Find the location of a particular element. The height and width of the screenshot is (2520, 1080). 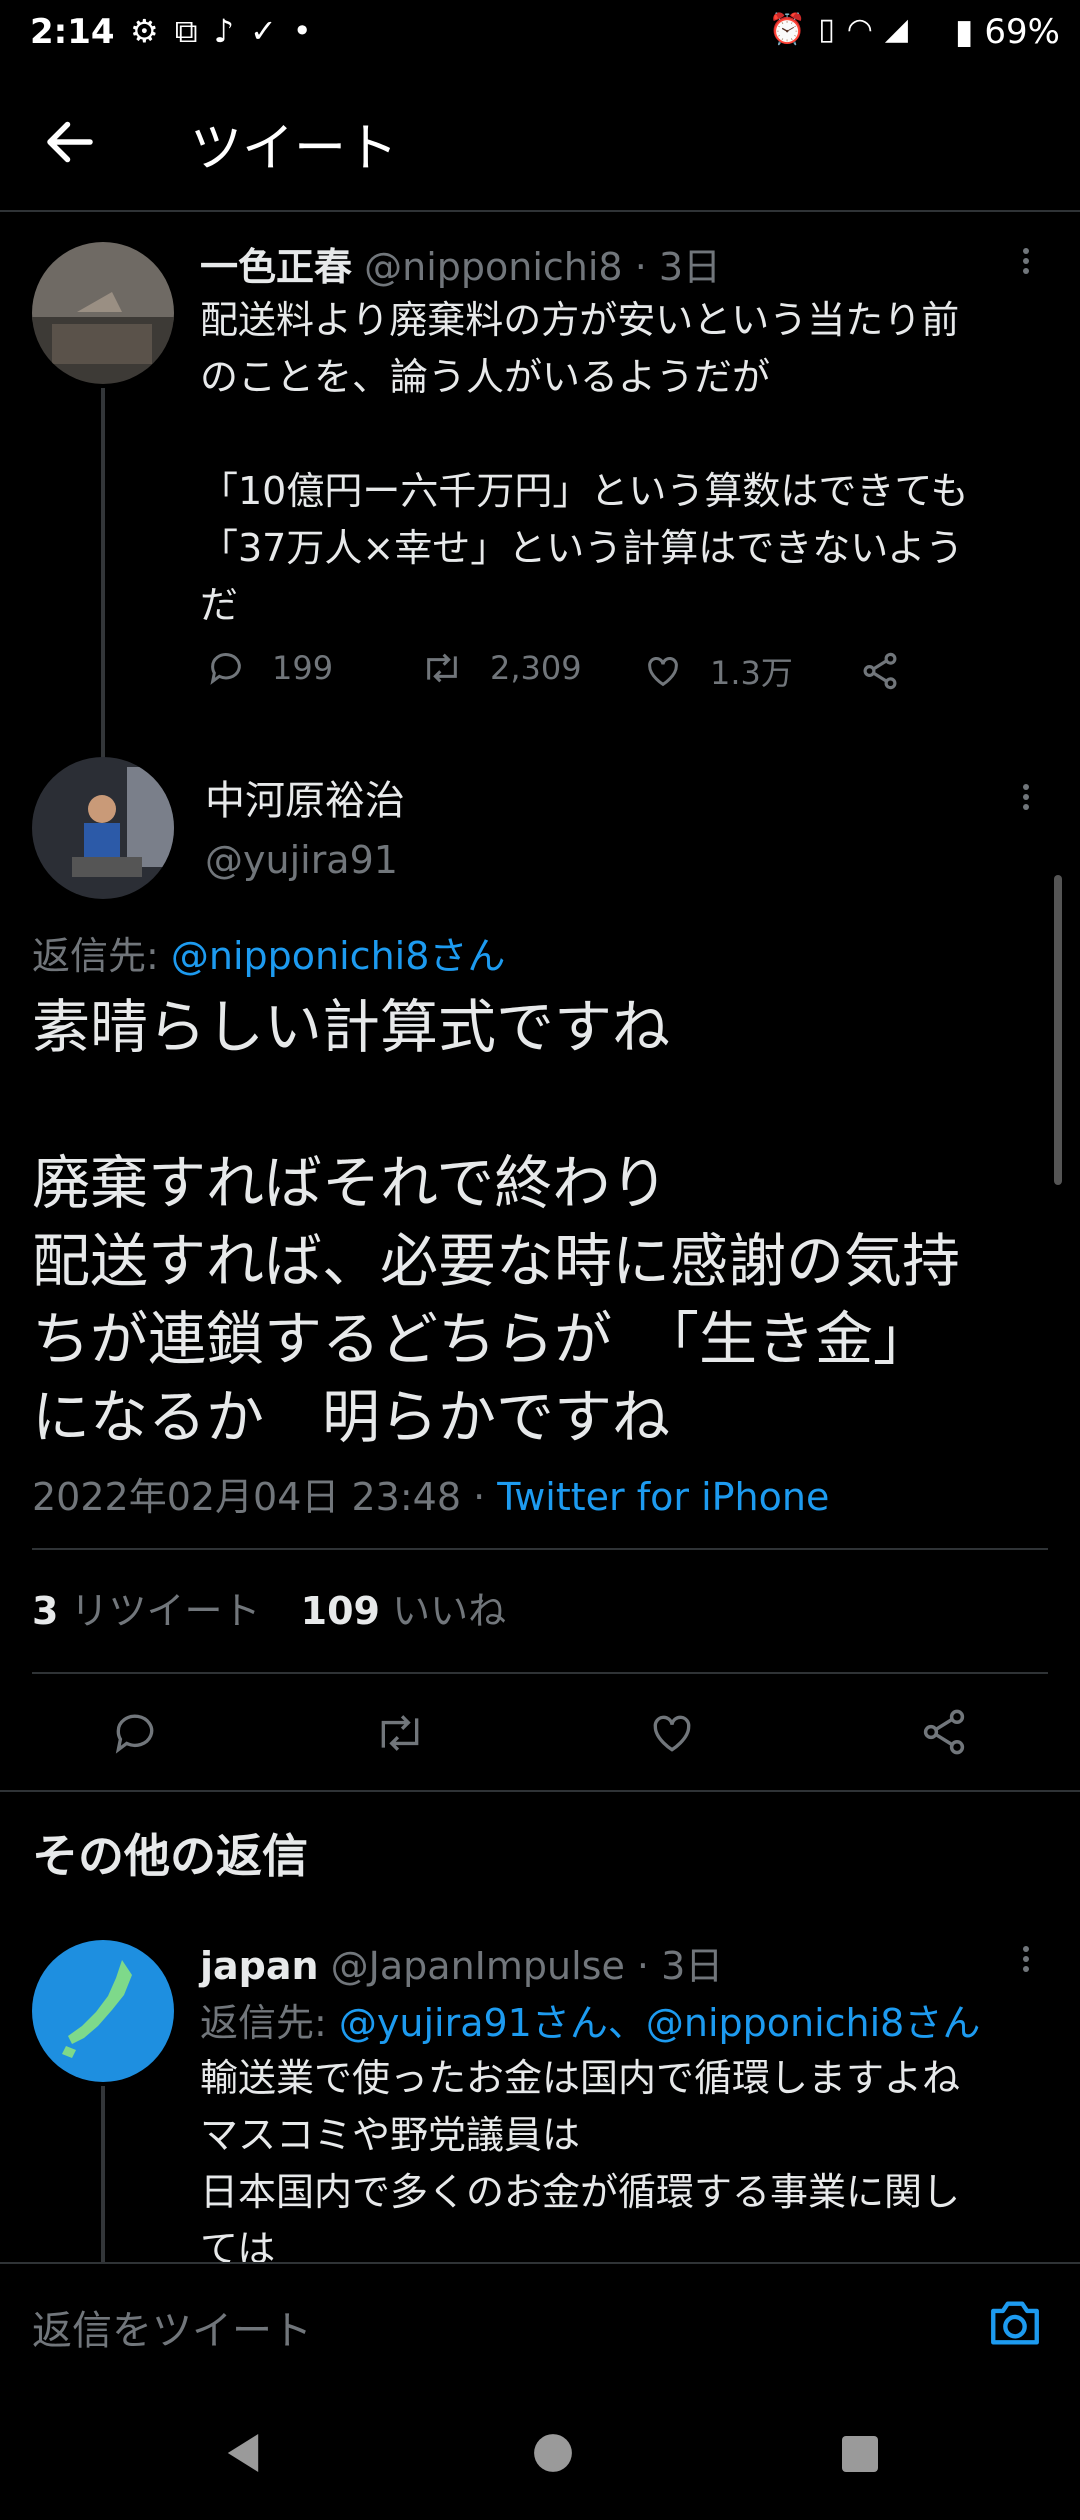

user-handle: @JapanImpulse is located at coordinates (478, 1966).